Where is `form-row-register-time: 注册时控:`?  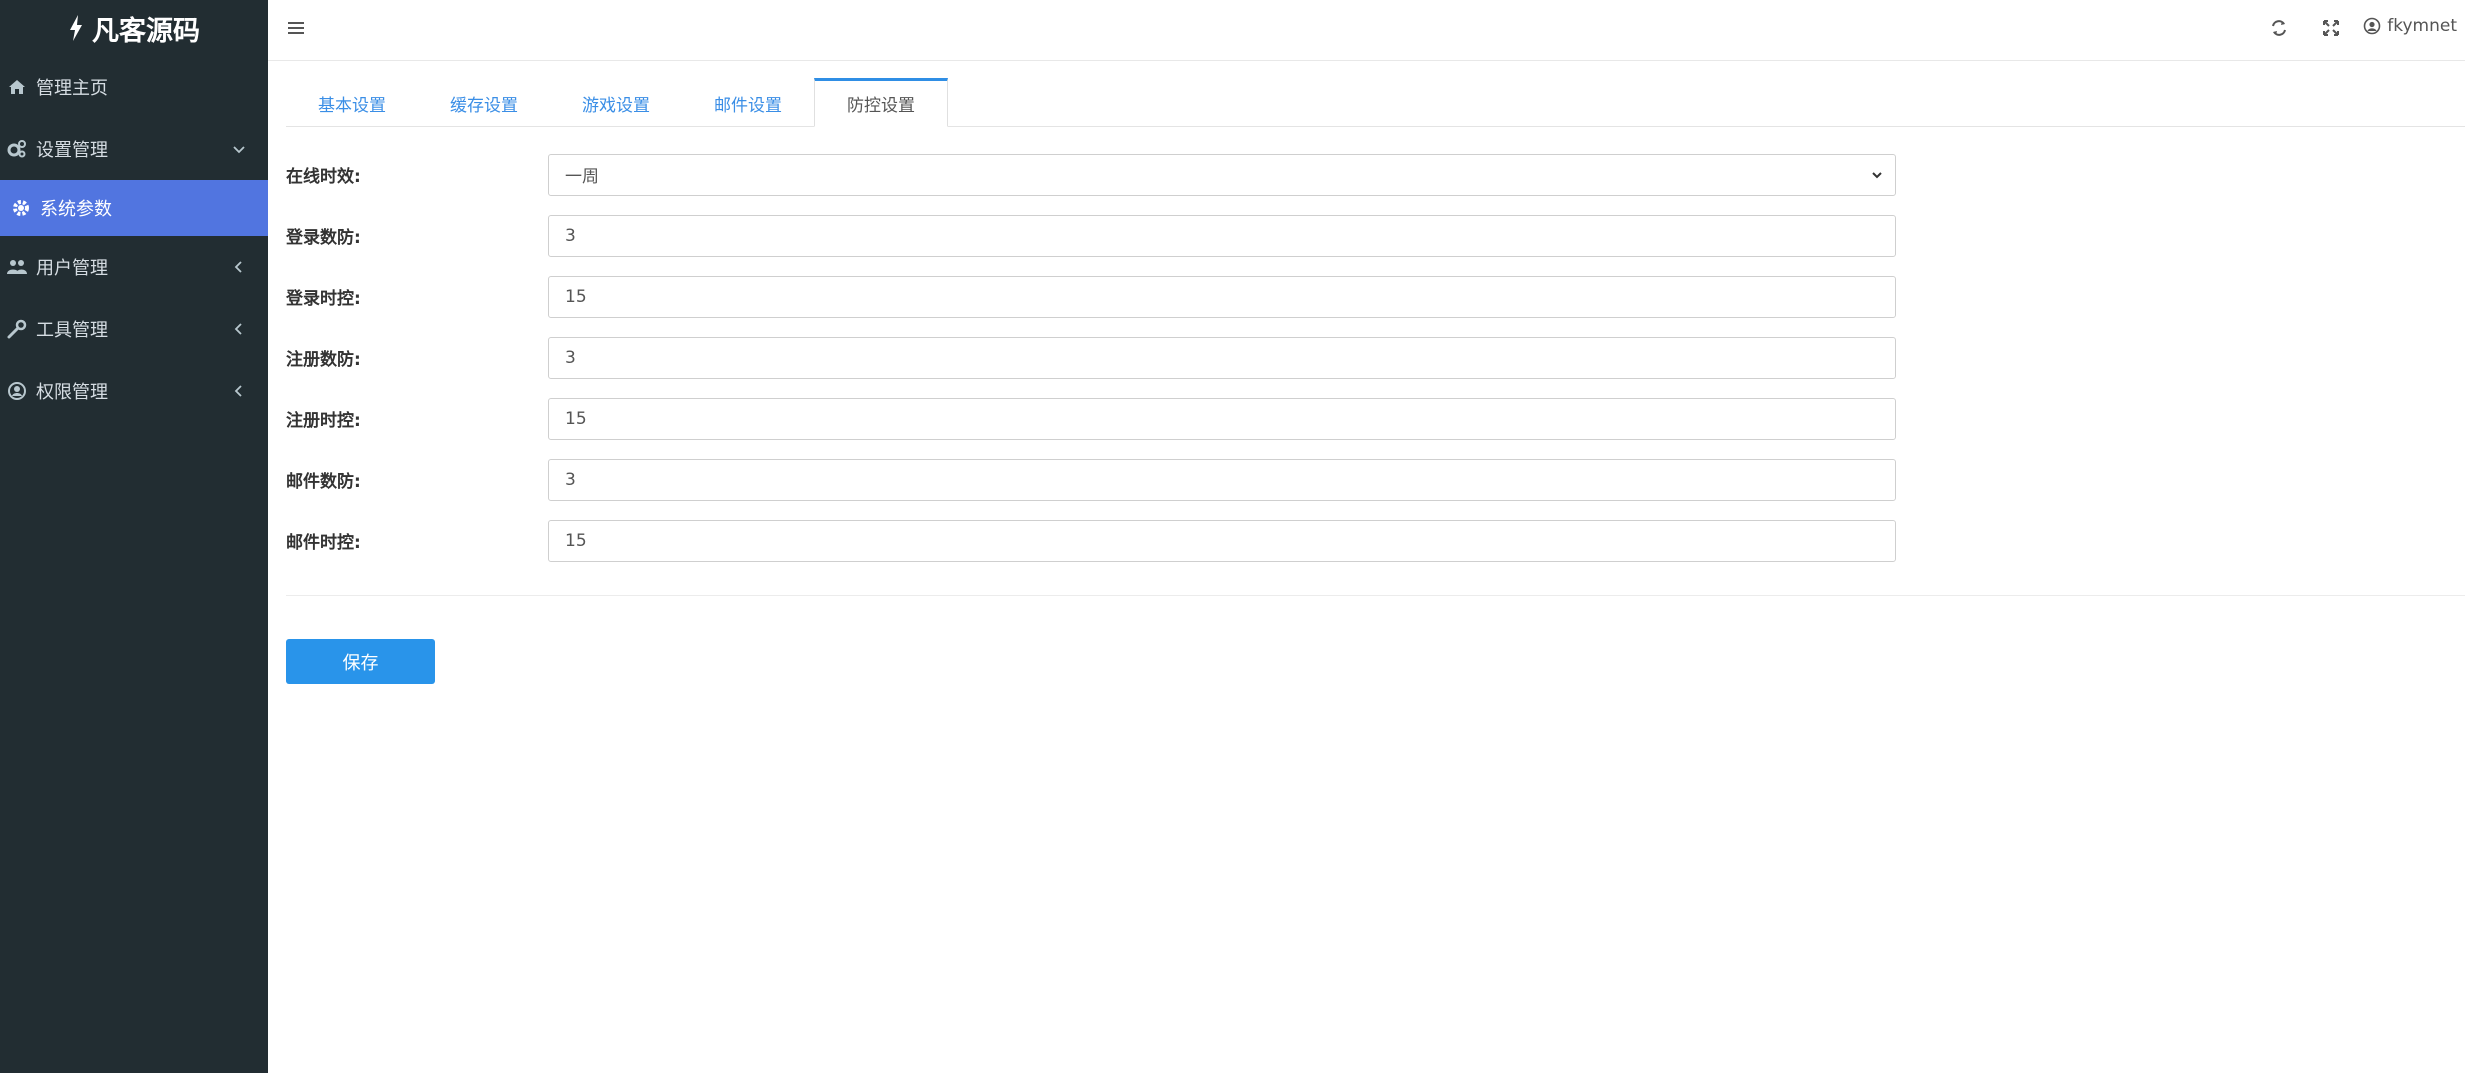 form-row-register-time: 注册时控: is located at coordinates (1092, 418).